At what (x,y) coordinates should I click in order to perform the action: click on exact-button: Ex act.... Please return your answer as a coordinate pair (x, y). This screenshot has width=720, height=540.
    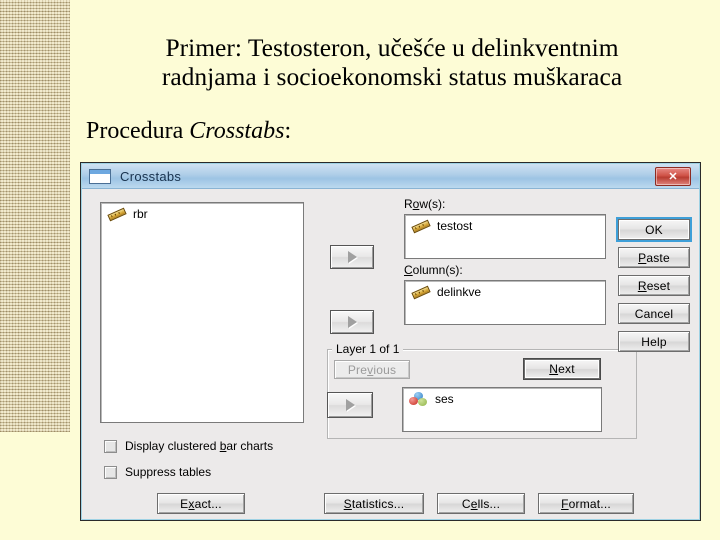
    Looking at the image, I should click on (201, 503).